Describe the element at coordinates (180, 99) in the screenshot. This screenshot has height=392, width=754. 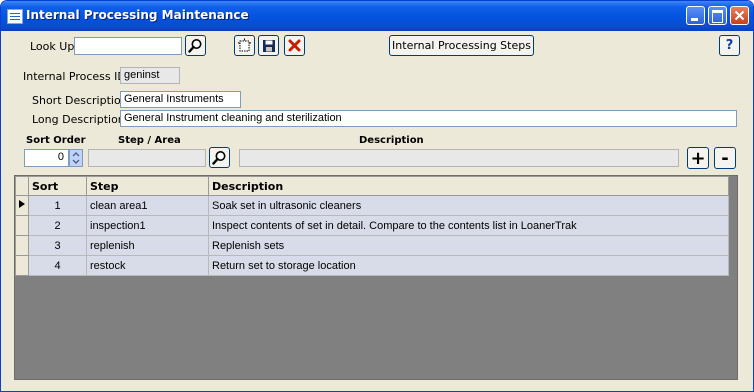
I see `short-description-field: General Instruments` at that location.